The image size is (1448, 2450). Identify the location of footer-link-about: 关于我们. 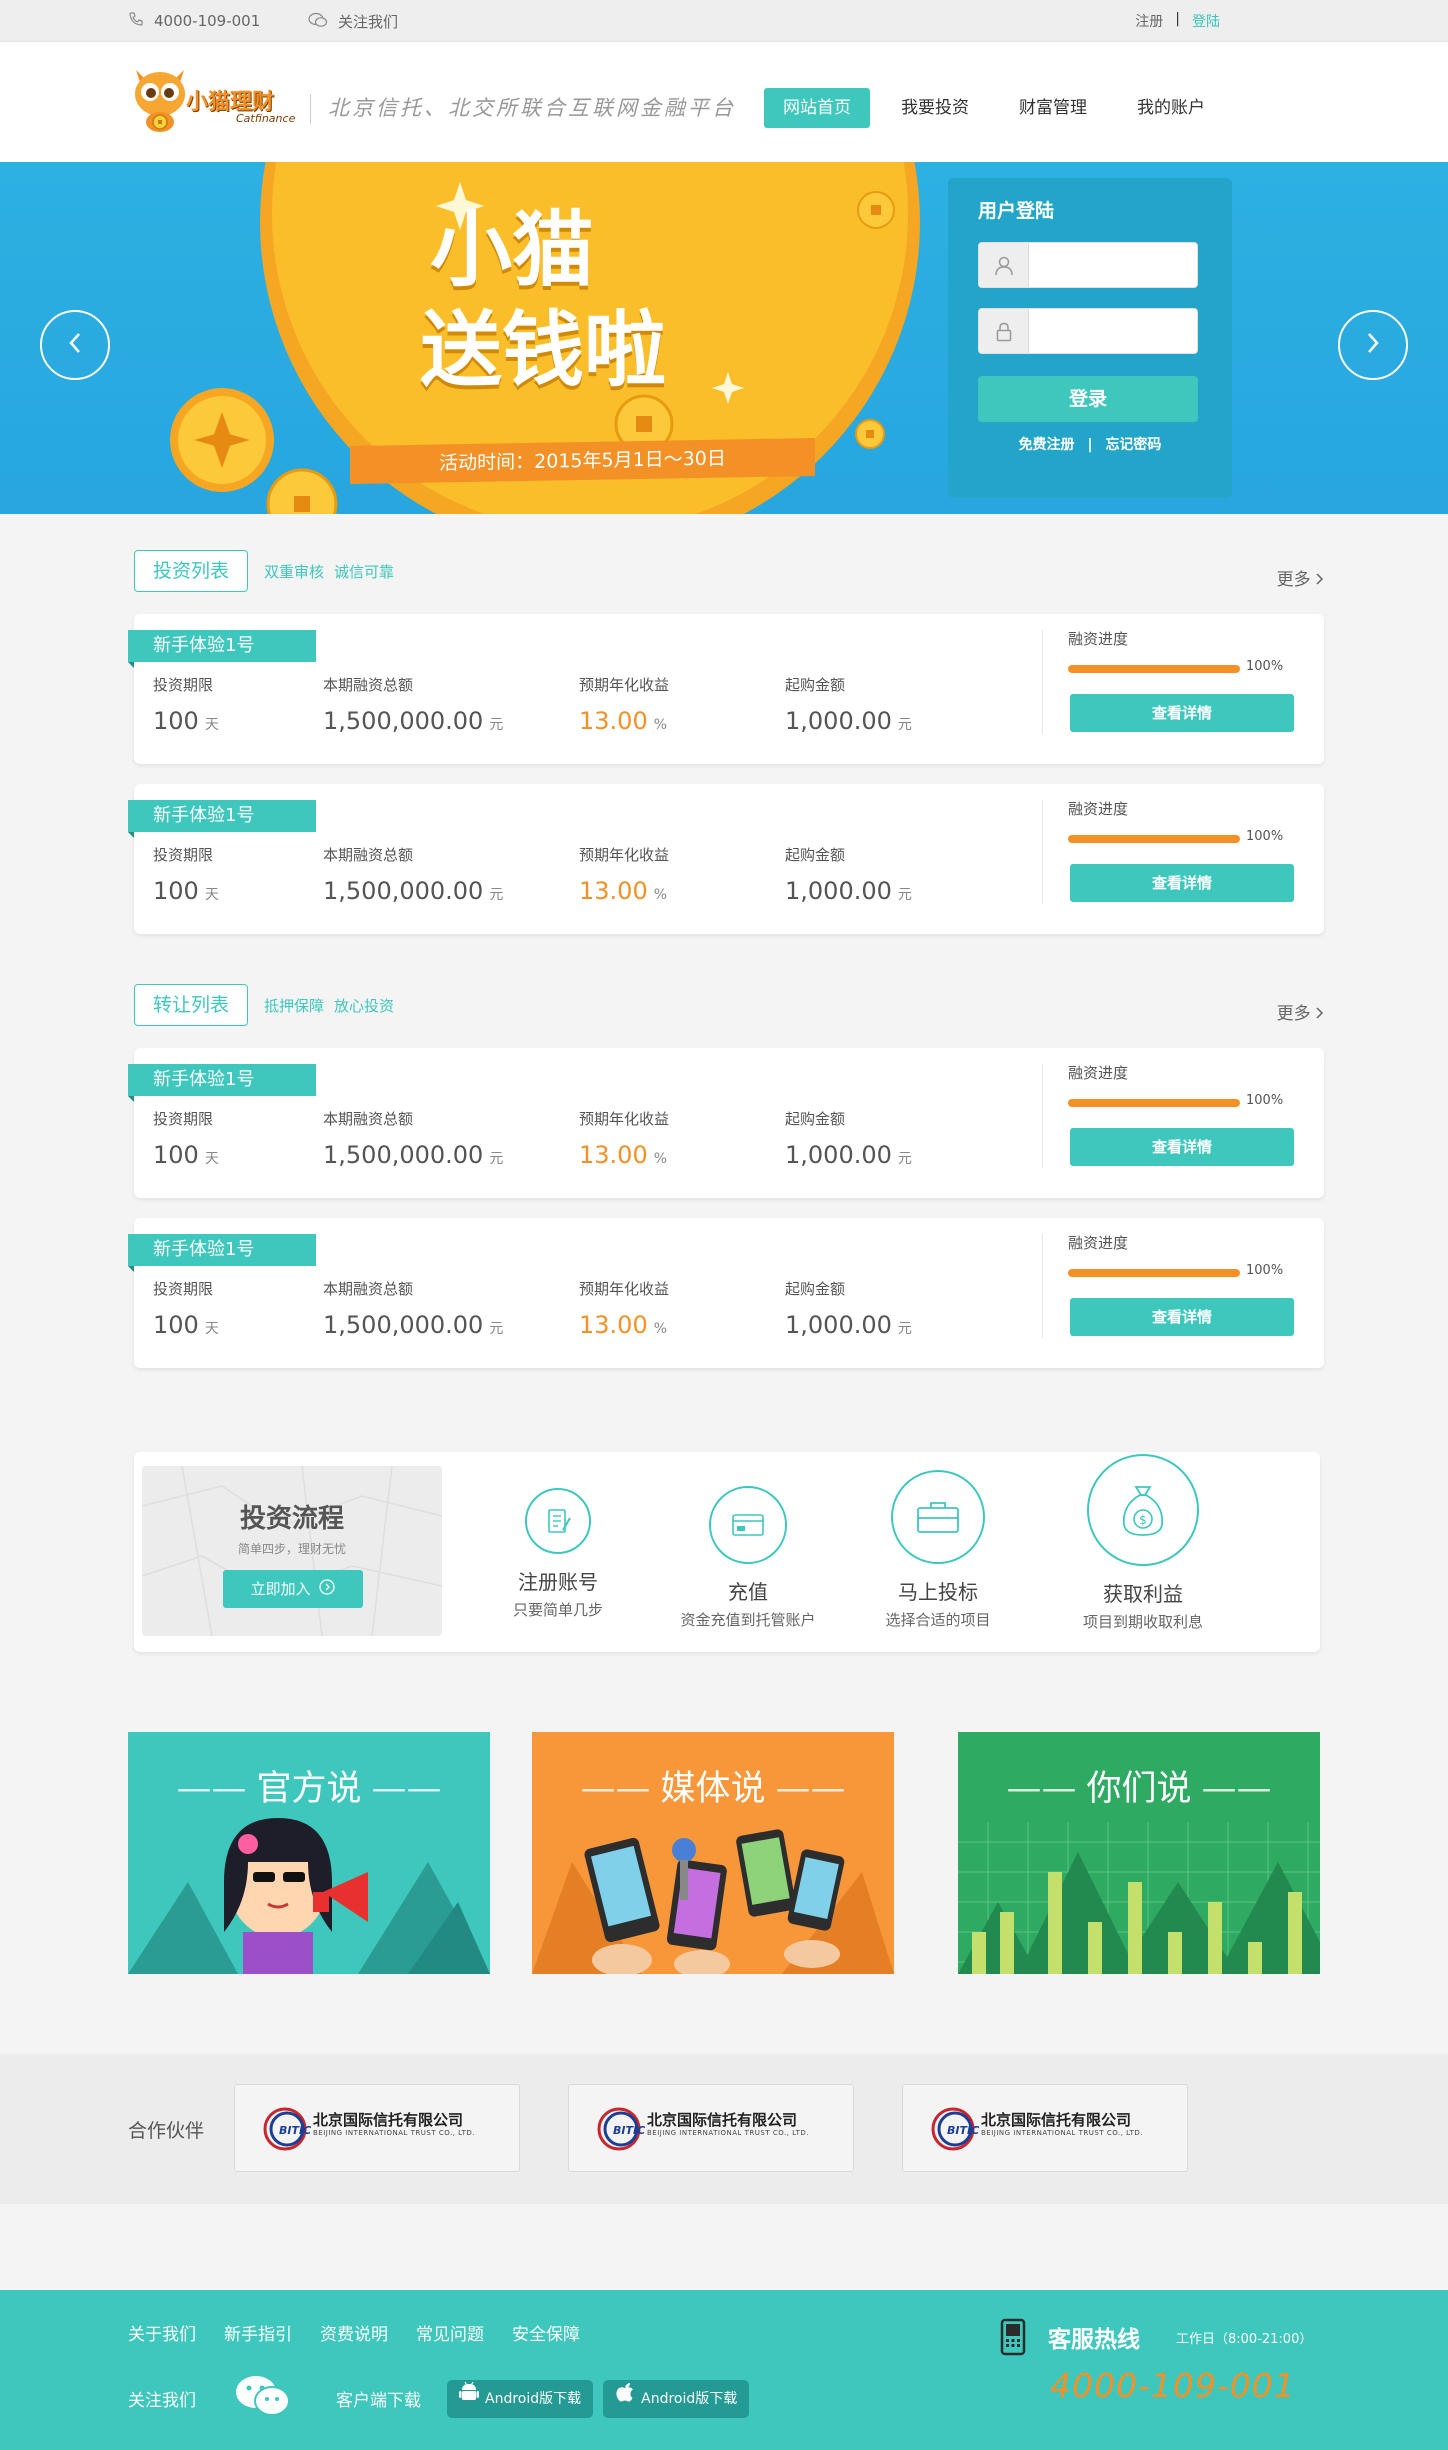
(162, 2332).